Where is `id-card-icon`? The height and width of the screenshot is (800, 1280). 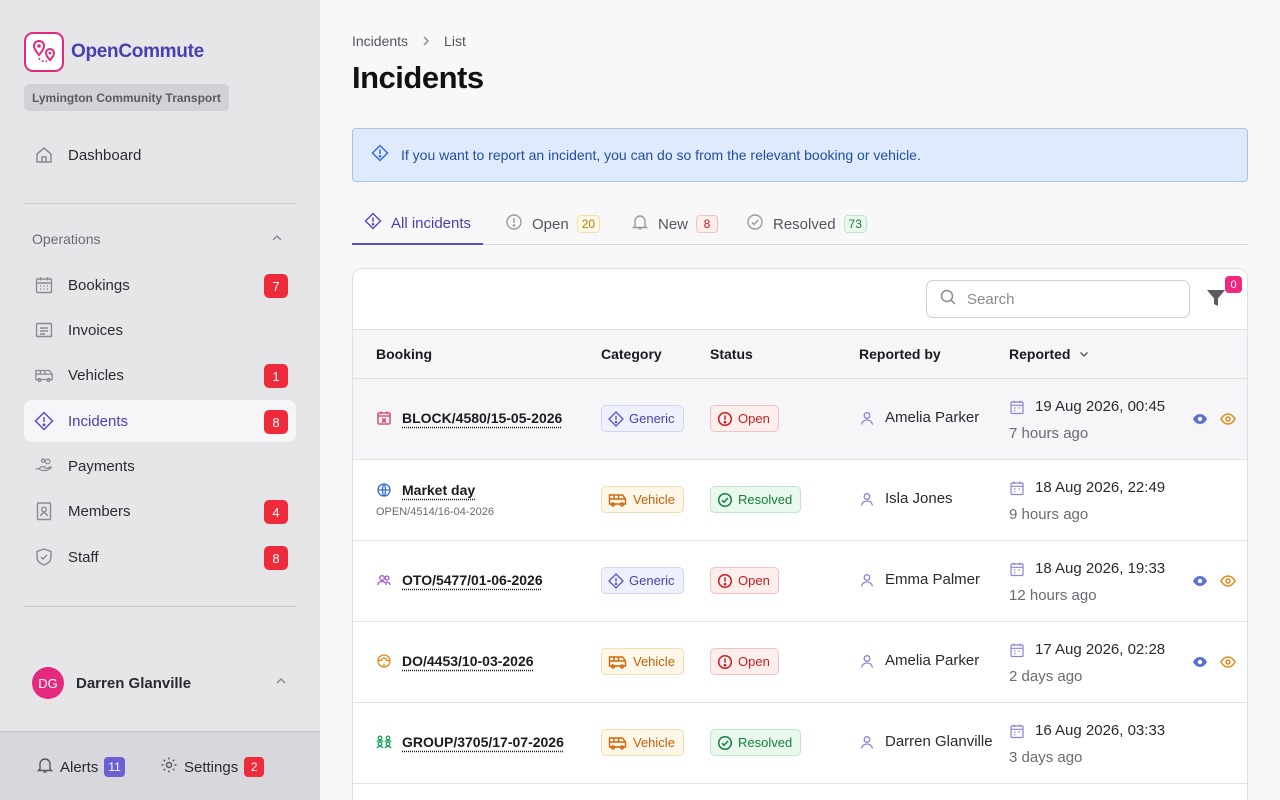
id-card-icon is located at coordinates (44, 511).